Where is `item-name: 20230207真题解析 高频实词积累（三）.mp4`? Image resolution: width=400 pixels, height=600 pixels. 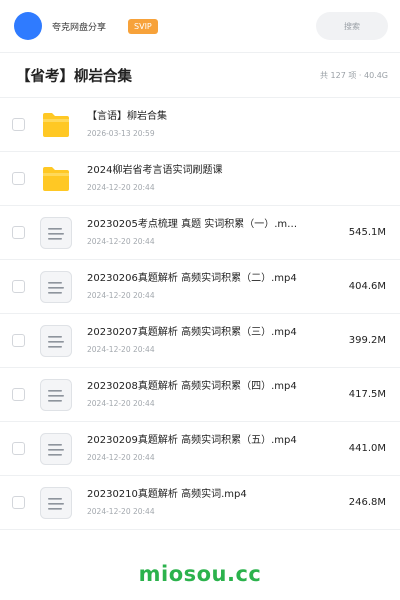
item-name: 20230207真题解析 高频实词积累（三）.mp4 is located at coordinates (192, 332).